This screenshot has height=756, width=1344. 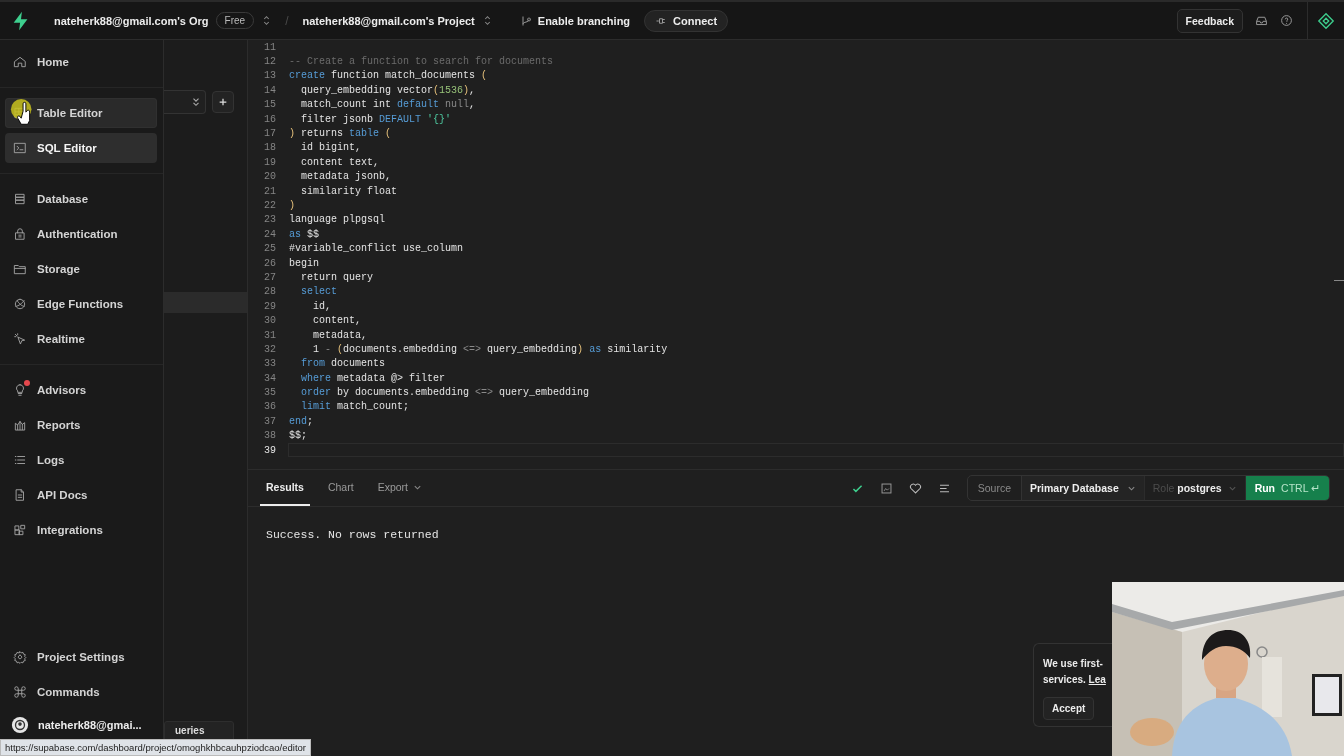 What do you see at coordinates (269, 234) in the screenshot?
I see `line-number: 24` at bounding box center [269, 234].